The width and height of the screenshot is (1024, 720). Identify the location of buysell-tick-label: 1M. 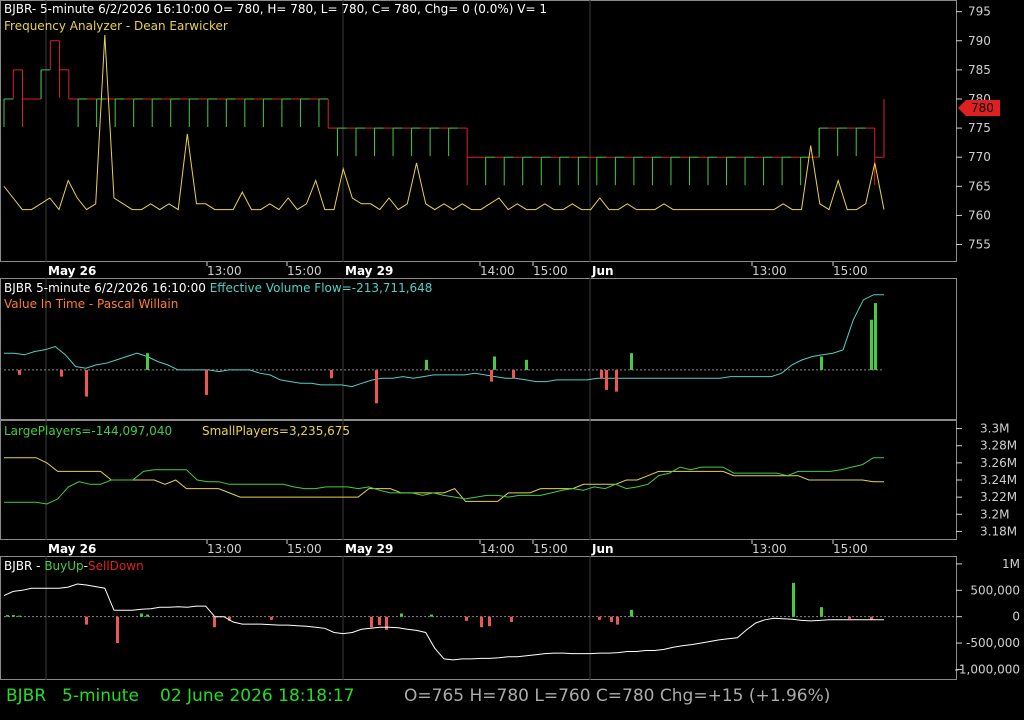
(1011, 564).